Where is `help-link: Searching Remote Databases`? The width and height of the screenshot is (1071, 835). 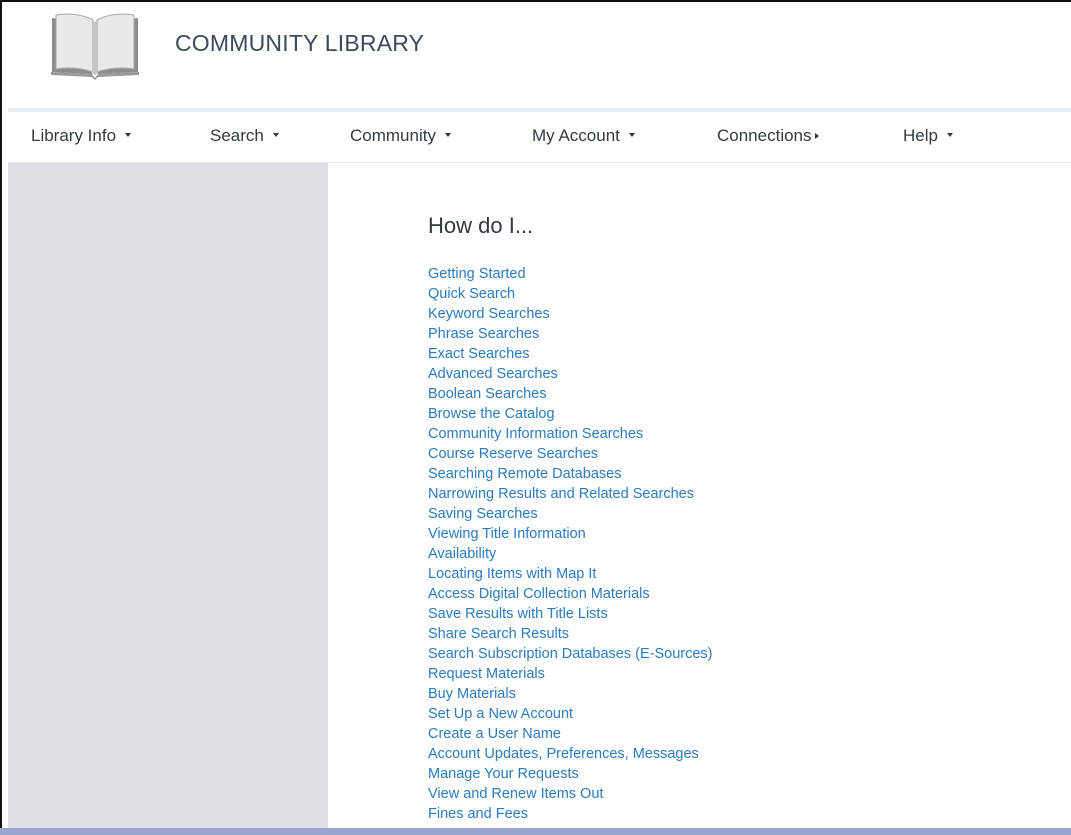
help-link: Searching Remote Databases is located at coordinates (570, 474).